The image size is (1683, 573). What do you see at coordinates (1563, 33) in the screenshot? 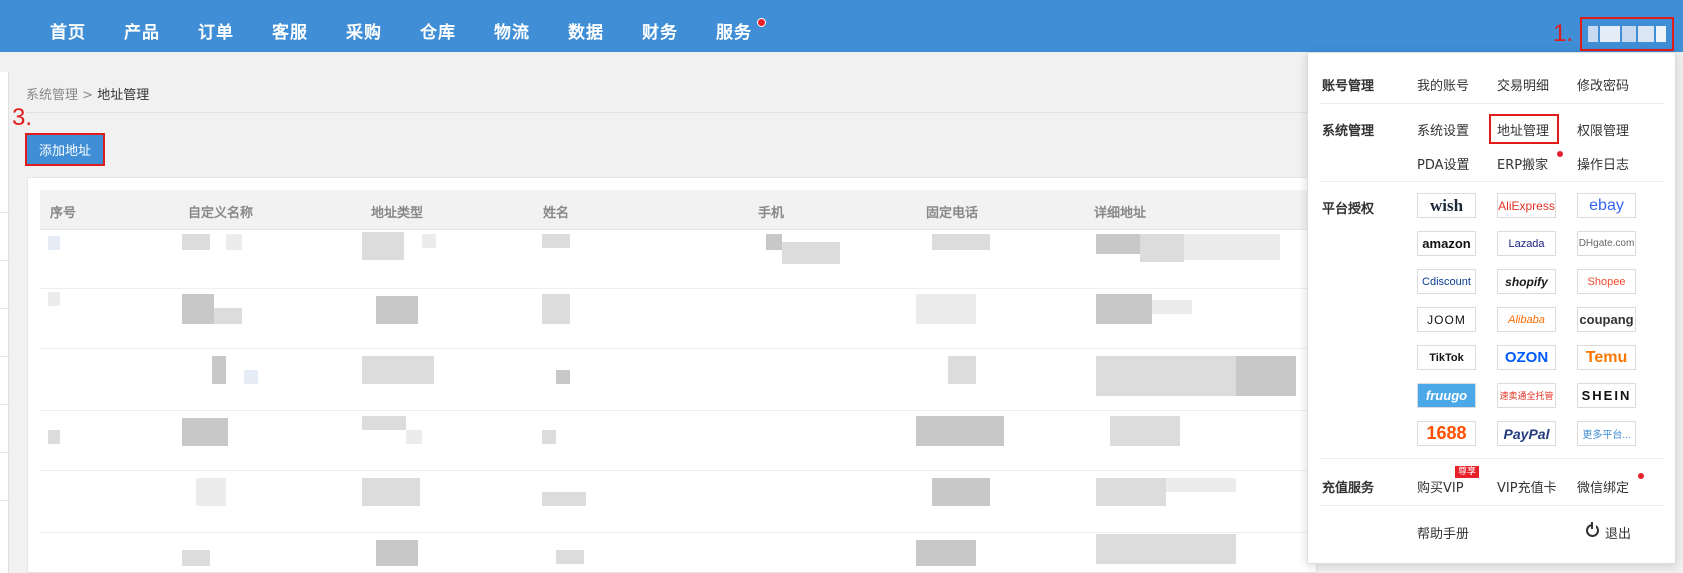
I see `annotation-step-1: 1.` at bounding box center [1563, 33].